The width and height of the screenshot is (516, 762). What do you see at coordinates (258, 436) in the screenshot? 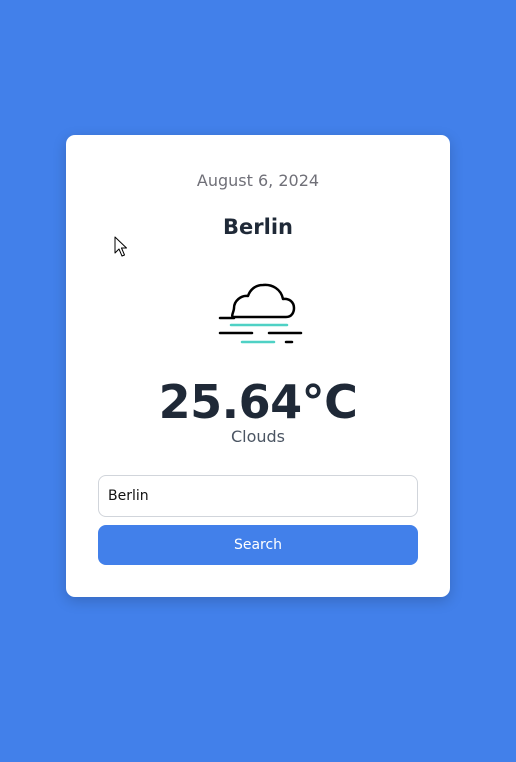
I see `condition-label: Clouds` at bounding box center [258, 436].